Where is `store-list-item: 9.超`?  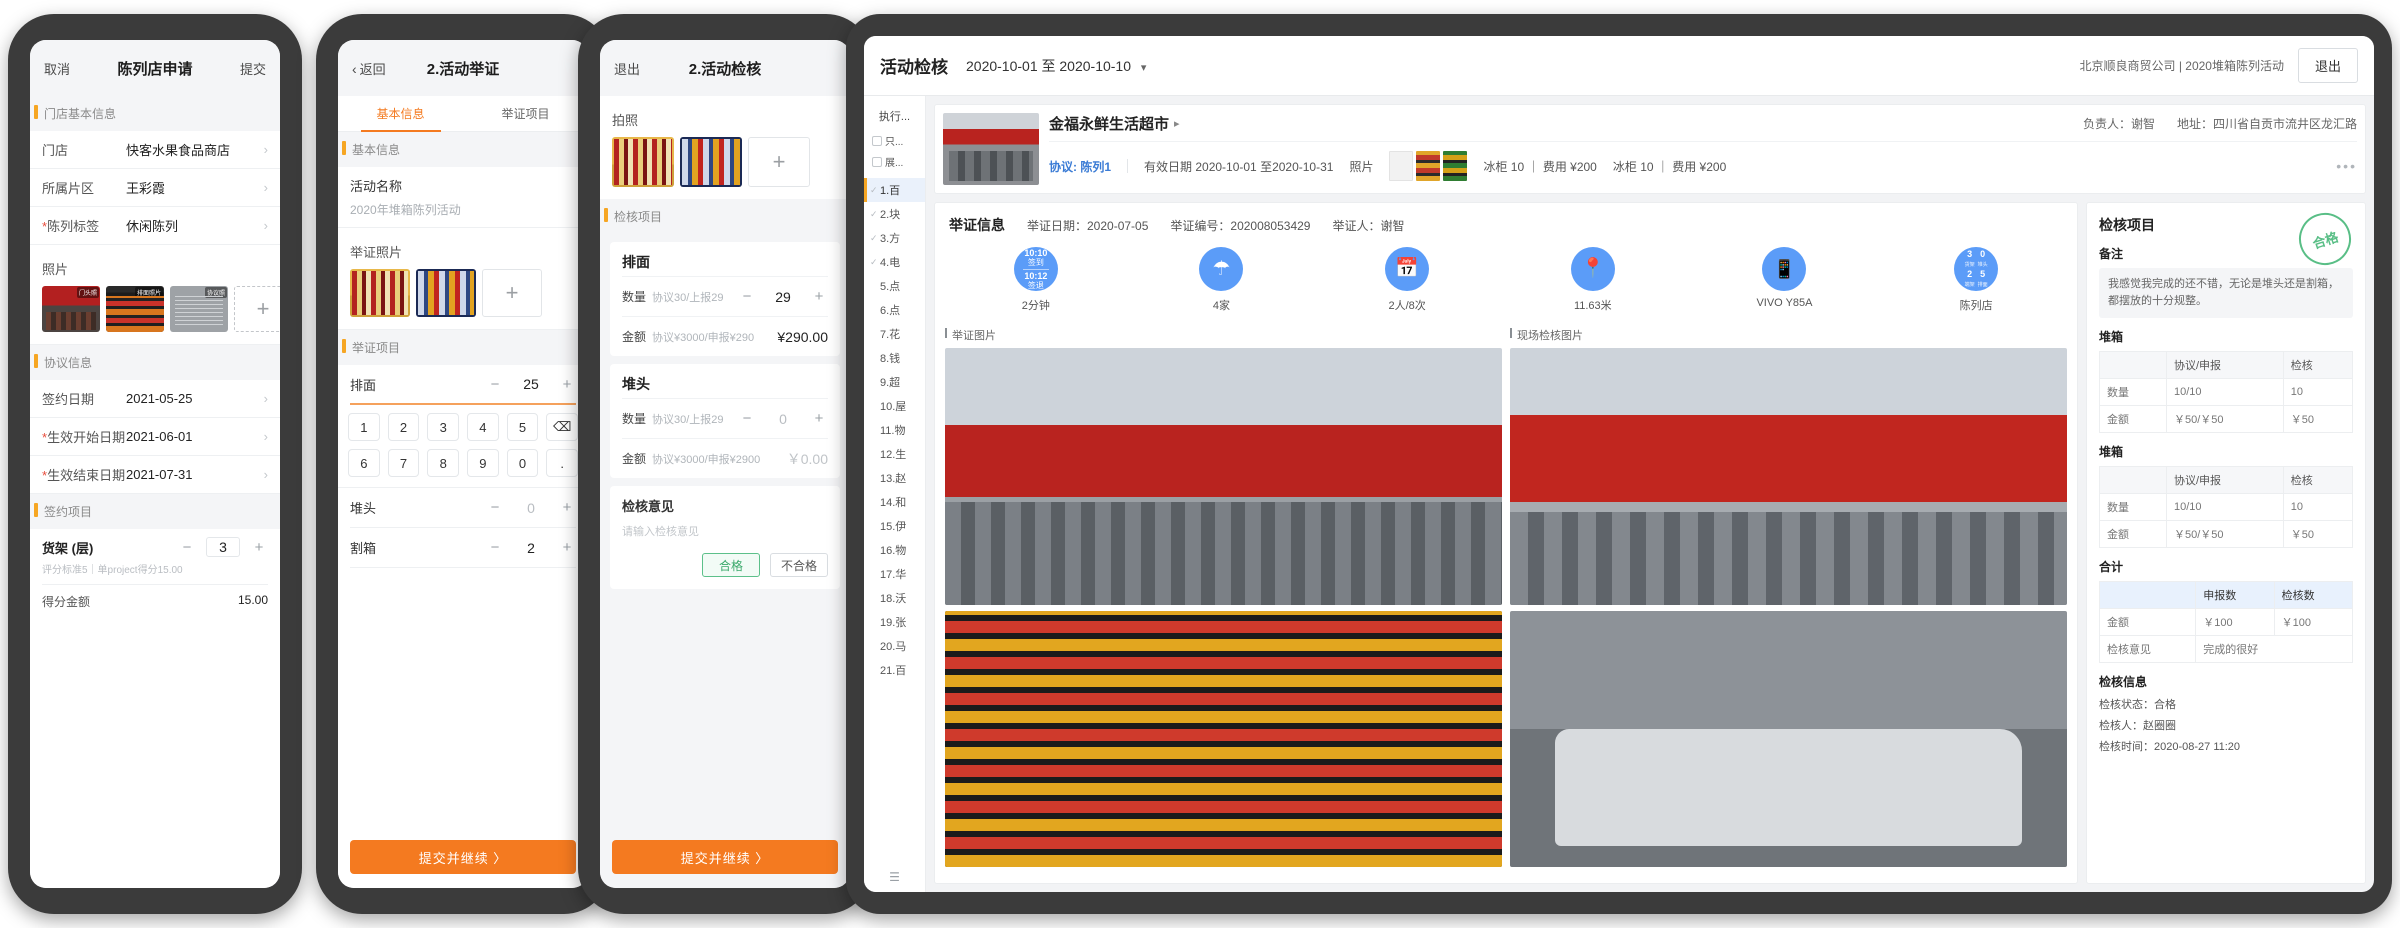
store-list-item: 9.超 is located at coordinates (894, 382).